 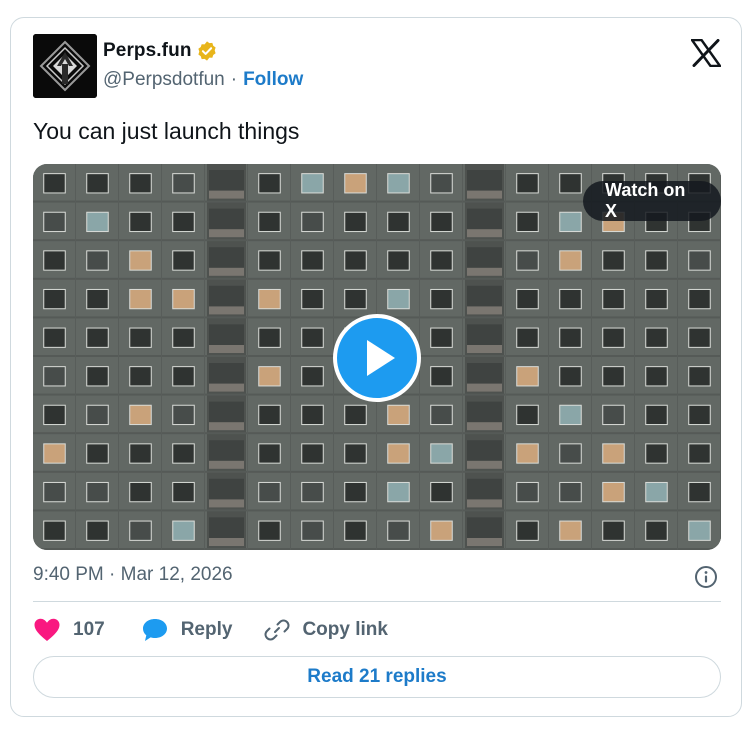 I want to click on read-replies-button: Read 21 replies, so click(x=377, y=677).